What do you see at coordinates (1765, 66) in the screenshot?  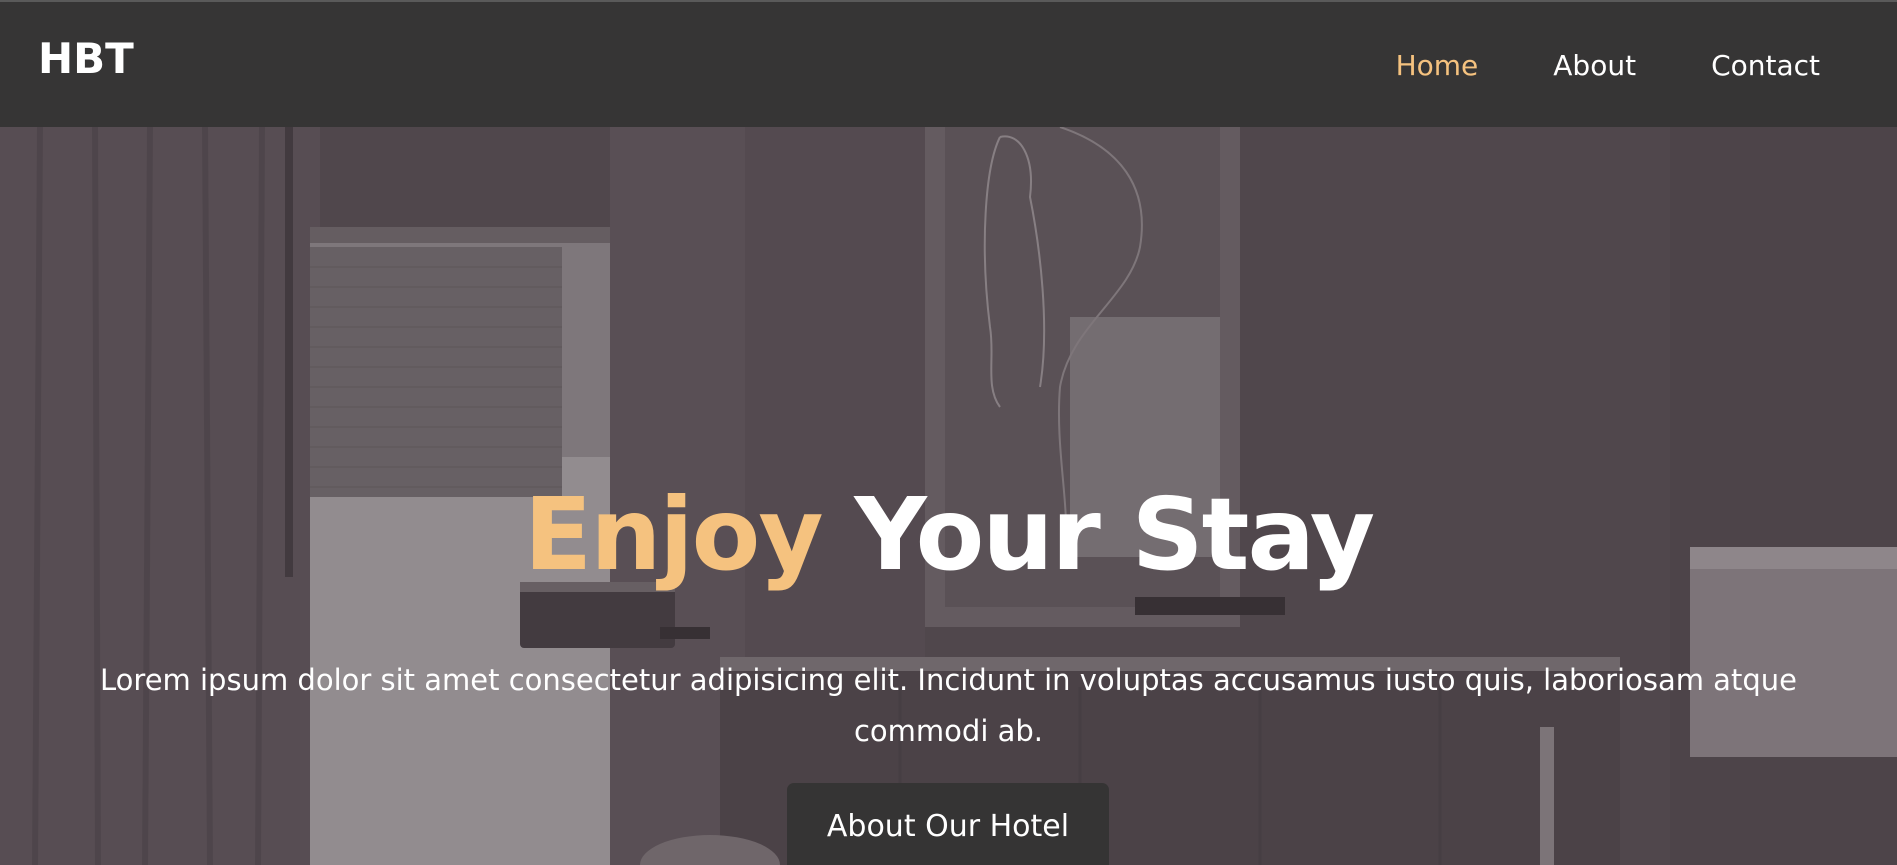 I see `nav-link-contact: Contact` at bounding box center [1765, 66].